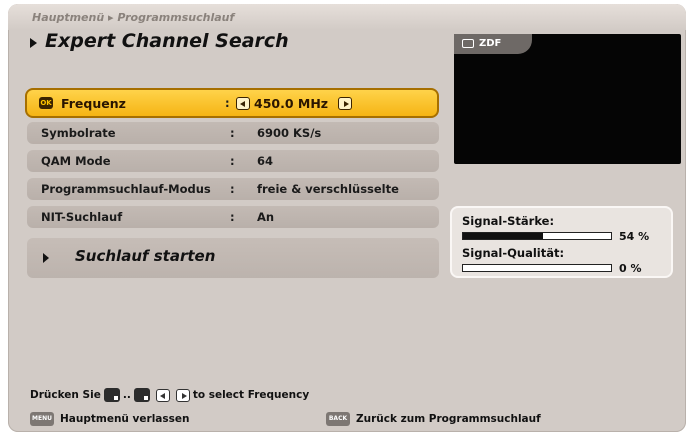 This screenshot has height=437, width=692. Describe the element at coordinates (561, 242) in the screenshot. I see `signal-panel: Signal-Stärke: 54 % Signal-Qualität: 0 %` at that location.